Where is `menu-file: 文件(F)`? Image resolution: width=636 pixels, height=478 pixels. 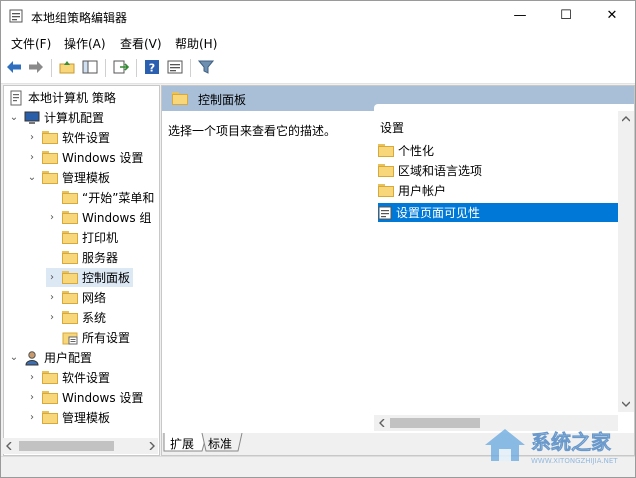 menu-file: 文件(F) is located at coordinates (31, 43).